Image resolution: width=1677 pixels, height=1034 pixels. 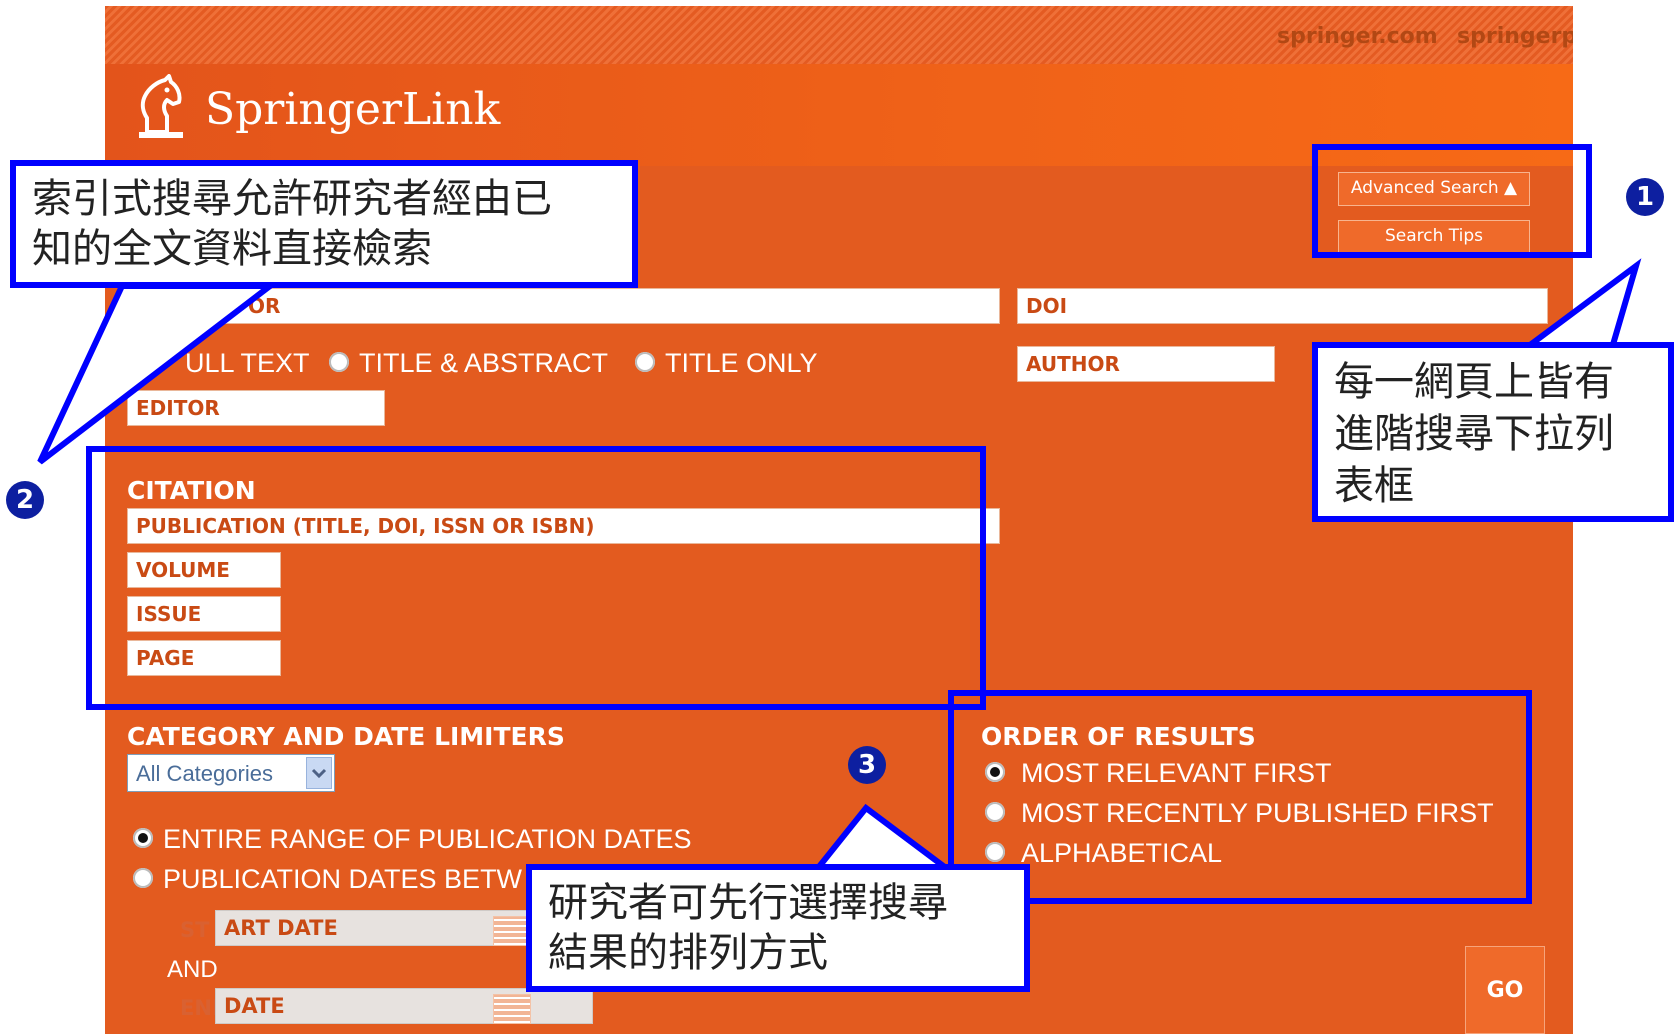 I want to click on callout-1-line-2: 進階搜尋下拉列, so click(x=1474, y=434).